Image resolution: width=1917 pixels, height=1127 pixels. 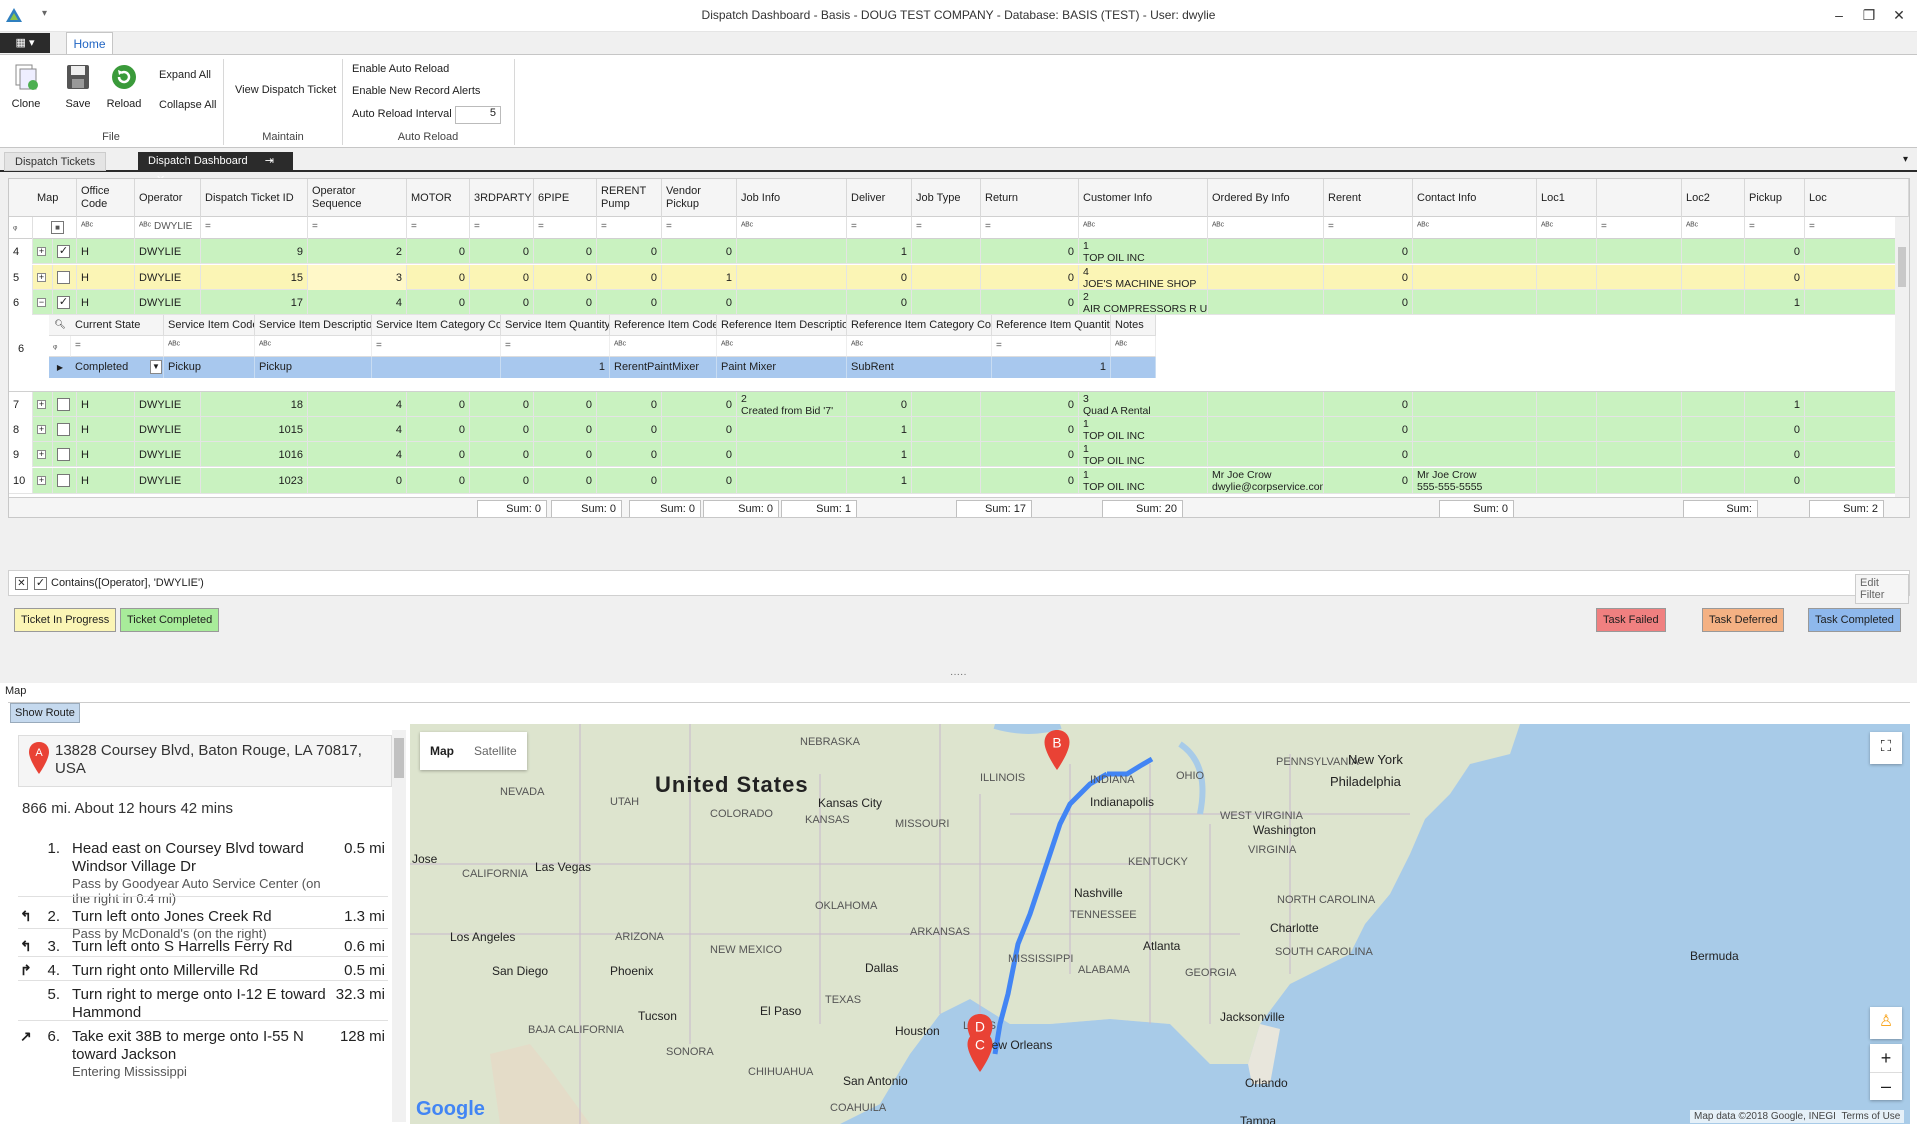 I want to click on zoom-in-button: +, so click(x=1886, y=1058).